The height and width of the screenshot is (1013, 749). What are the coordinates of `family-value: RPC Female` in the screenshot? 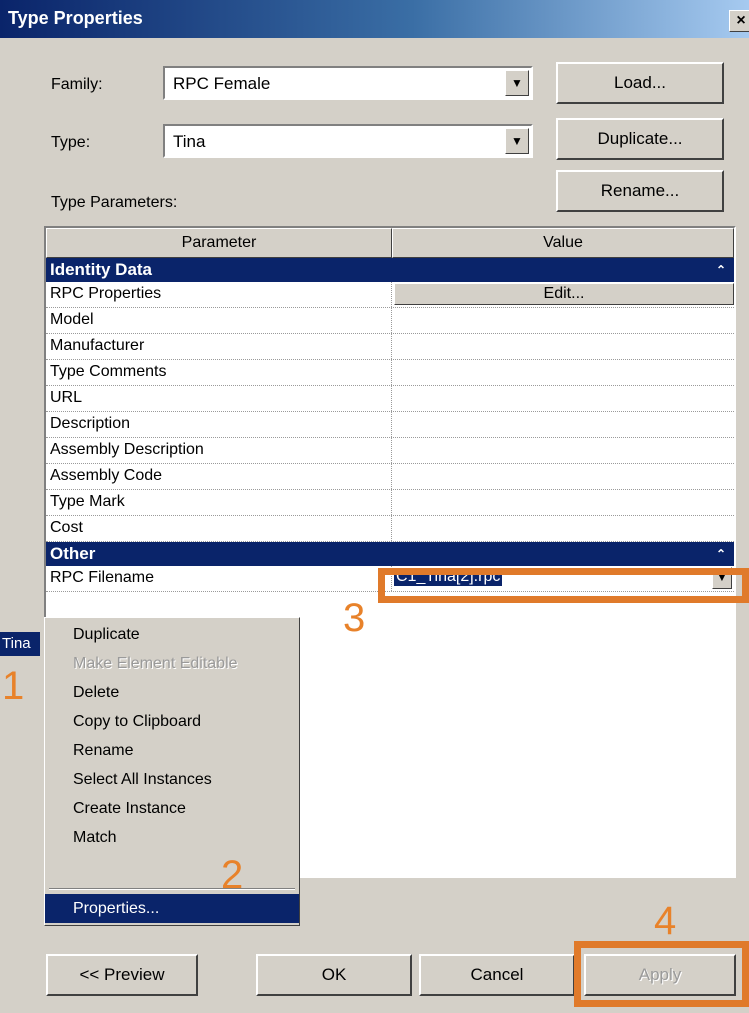 It's located at (222, 83).